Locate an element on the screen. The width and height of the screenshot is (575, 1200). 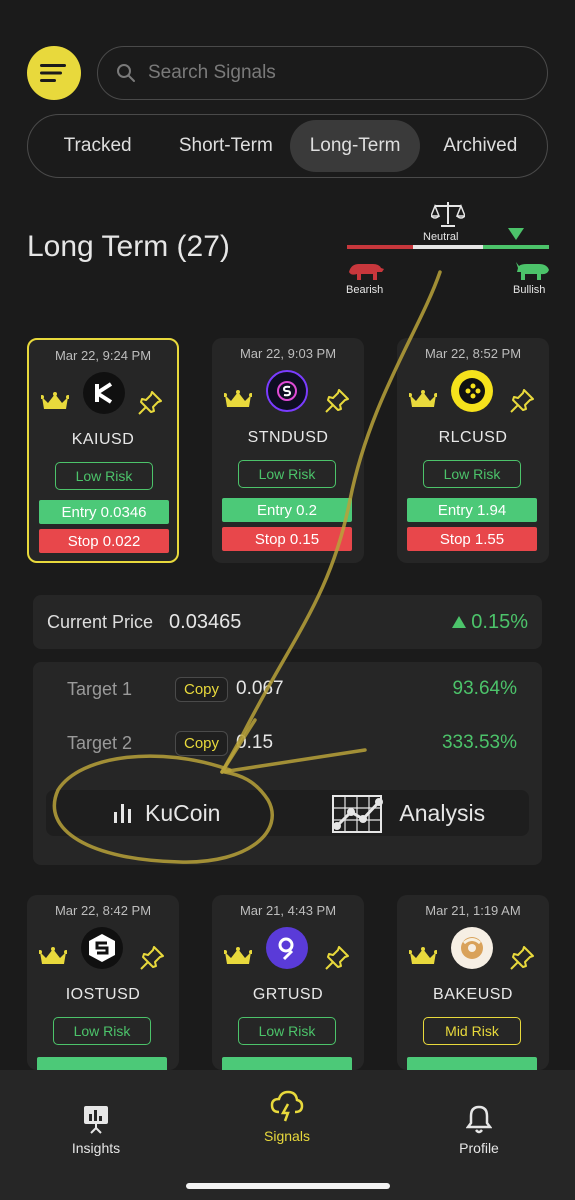
current-price-bar: Current Price 0.03465 0.15% is located at coordinates (287, 622).